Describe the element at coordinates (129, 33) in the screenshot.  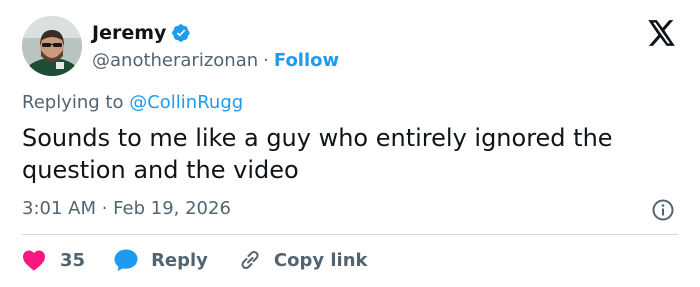
I see `display-name: Jeremy` at that location.